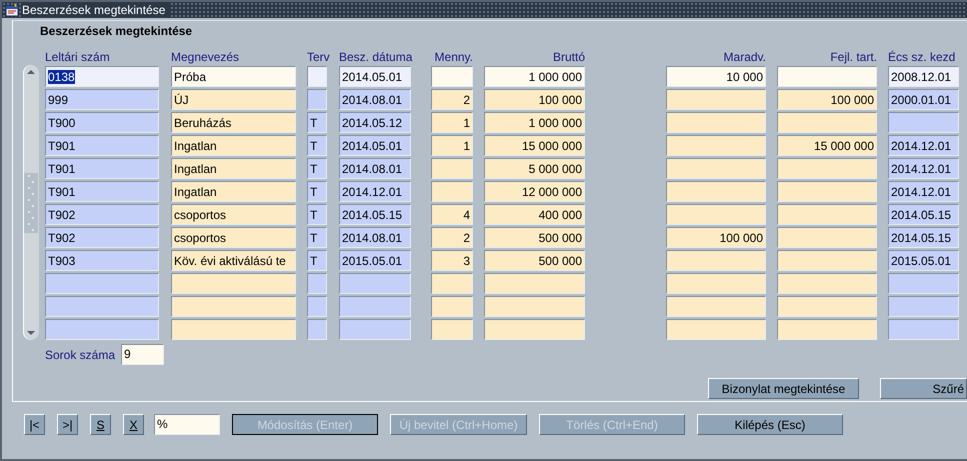 Image resolution: width=967 pixels, height=461 pixels. Describe the element at coordinates (102, 260) in the screenshot. I see `table-cell: T903` at that location.